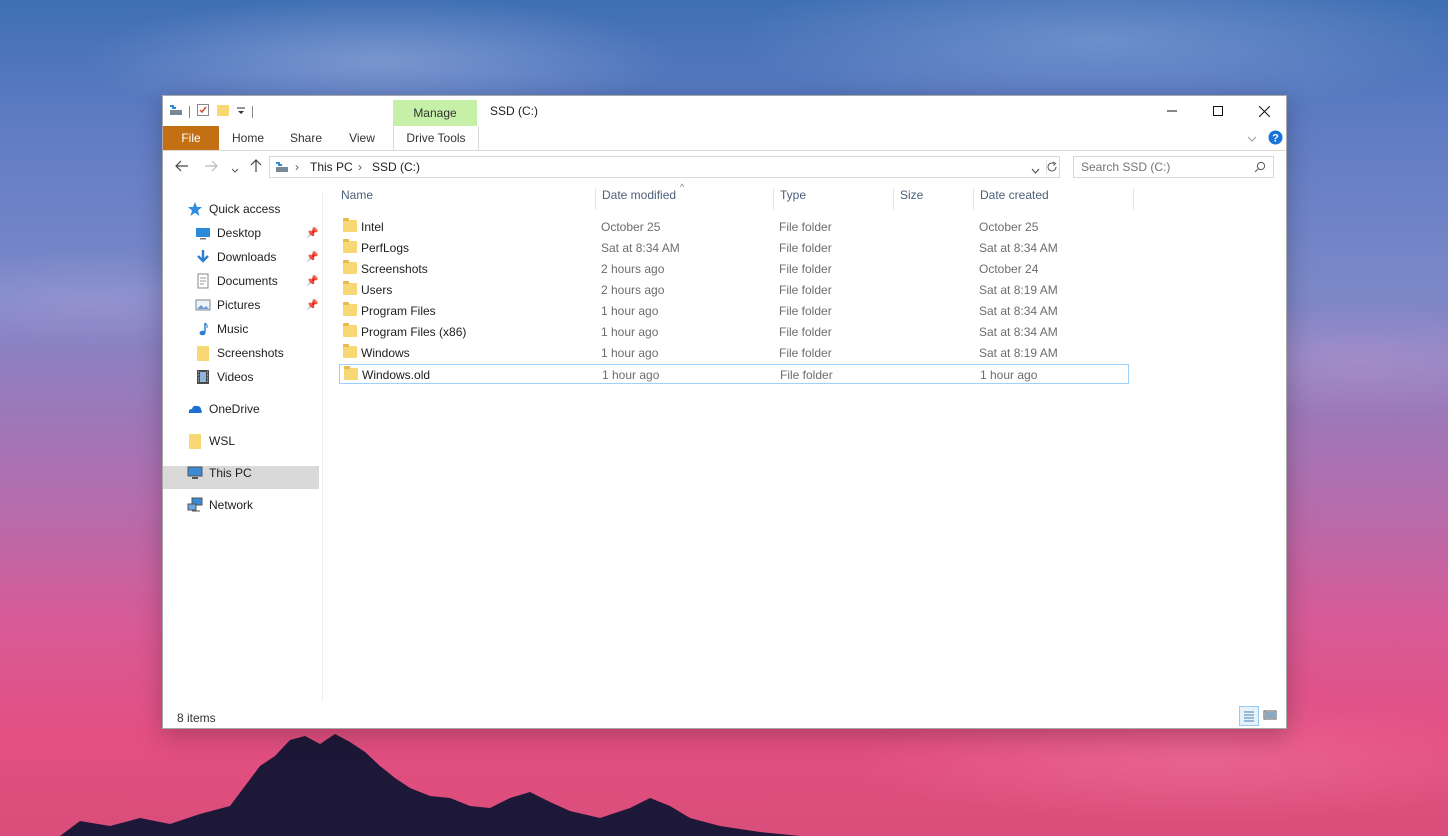 The image size is (1448, 836). I want to click on search-box, so click(1173, 167).